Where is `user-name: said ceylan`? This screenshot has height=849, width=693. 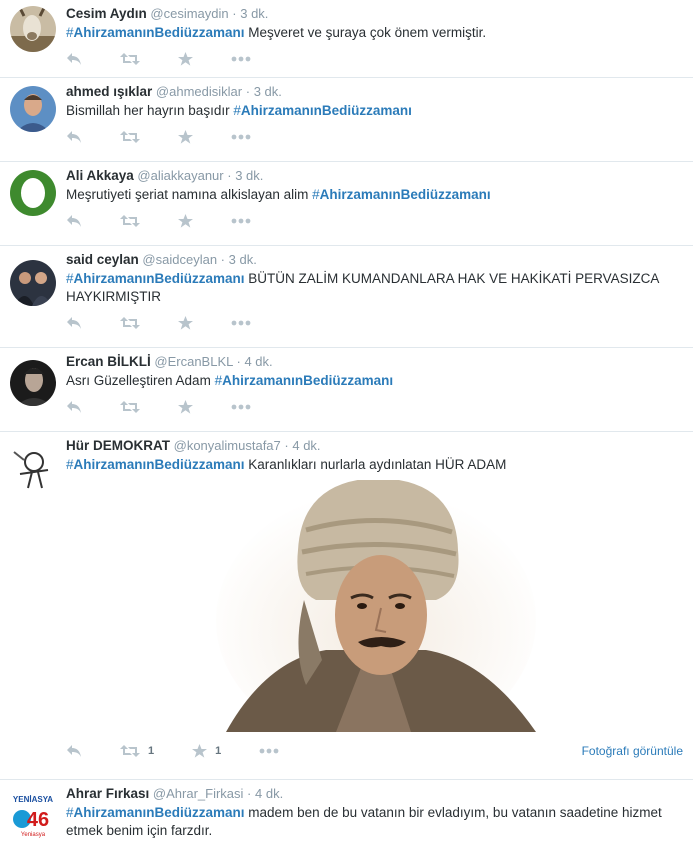
user-name: said ceylan is located at coordinates (102, 259).